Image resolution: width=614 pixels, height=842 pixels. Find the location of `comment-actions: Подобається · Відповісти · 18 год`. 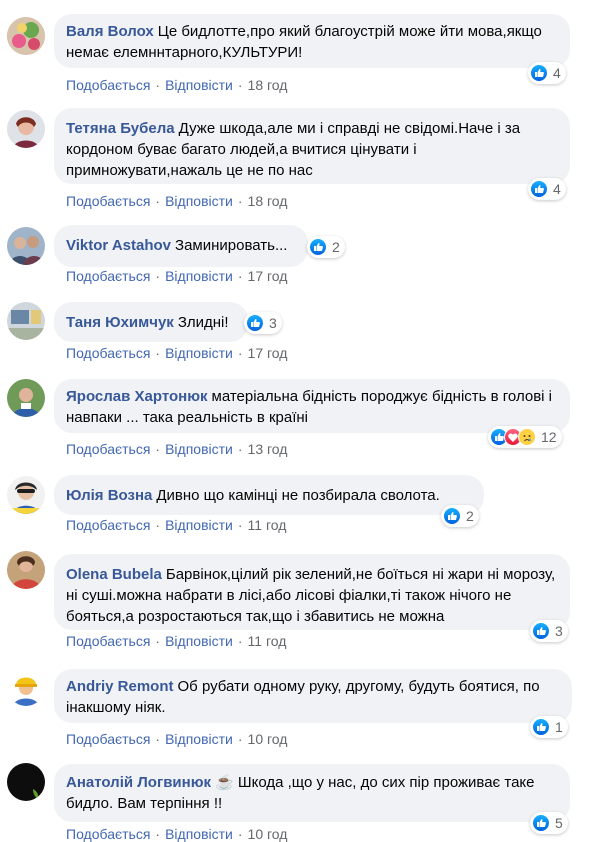

comment-actions: Подобається · Відповісти · 18 год is located at coordinates (176, 85).